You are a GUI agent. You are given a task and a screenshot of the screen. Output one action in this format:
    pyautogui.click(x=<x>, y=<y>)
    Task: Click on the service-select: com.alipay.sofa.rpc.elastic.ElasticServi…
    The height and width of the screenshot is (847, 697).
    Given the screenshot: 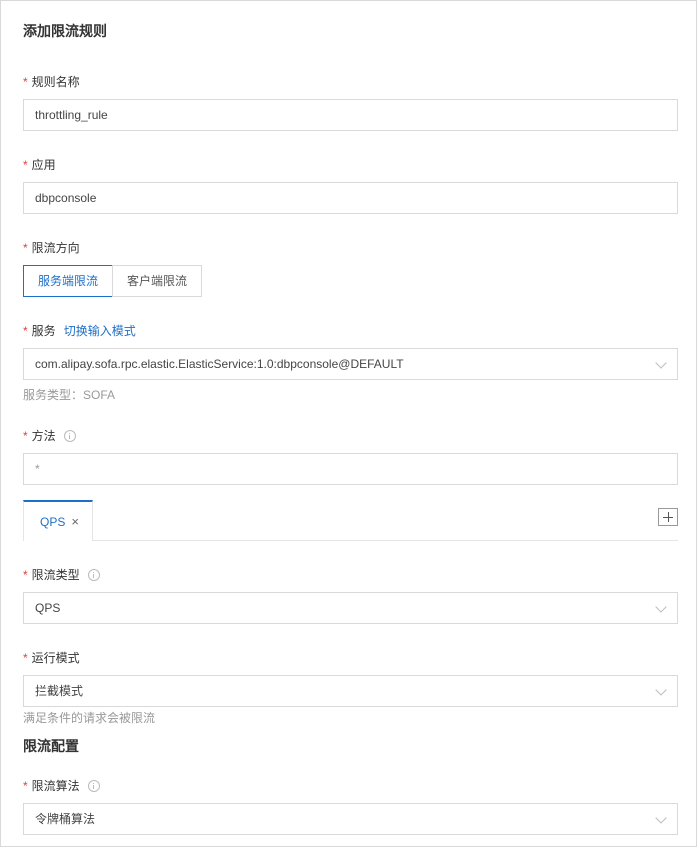 What is the action you would take?
    pyautogui.click(x=350, y=364)
    